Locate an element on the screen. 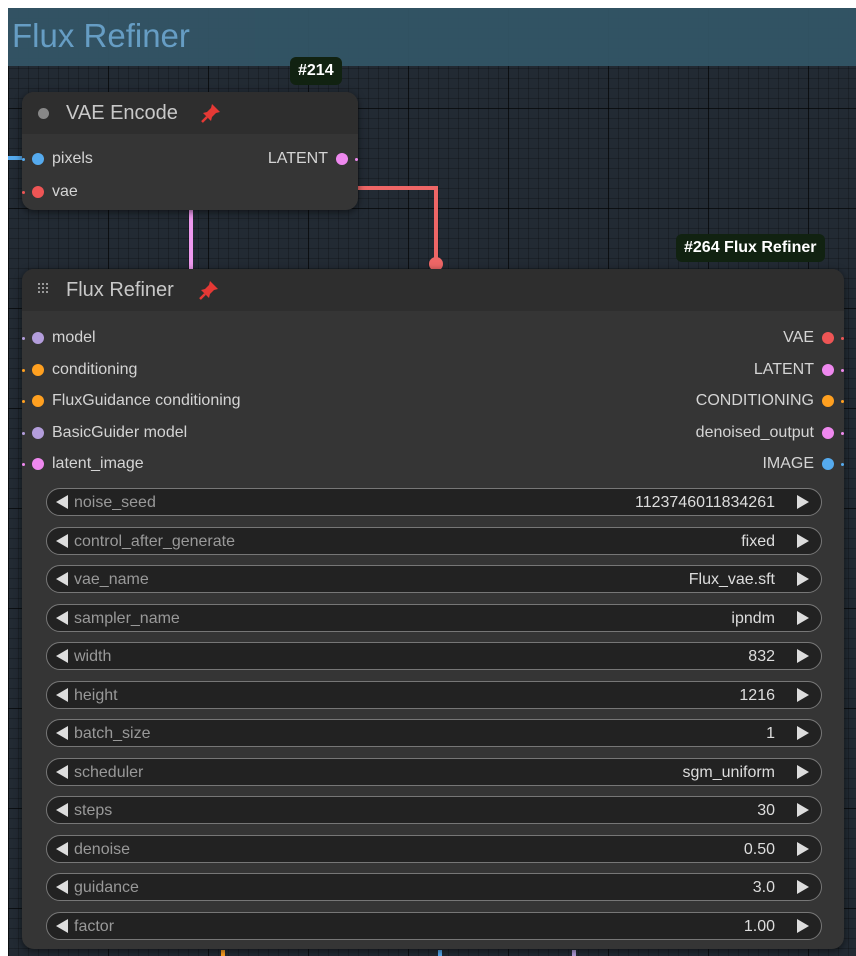  input-slot-latent_image is located at coordinates (38, 464).